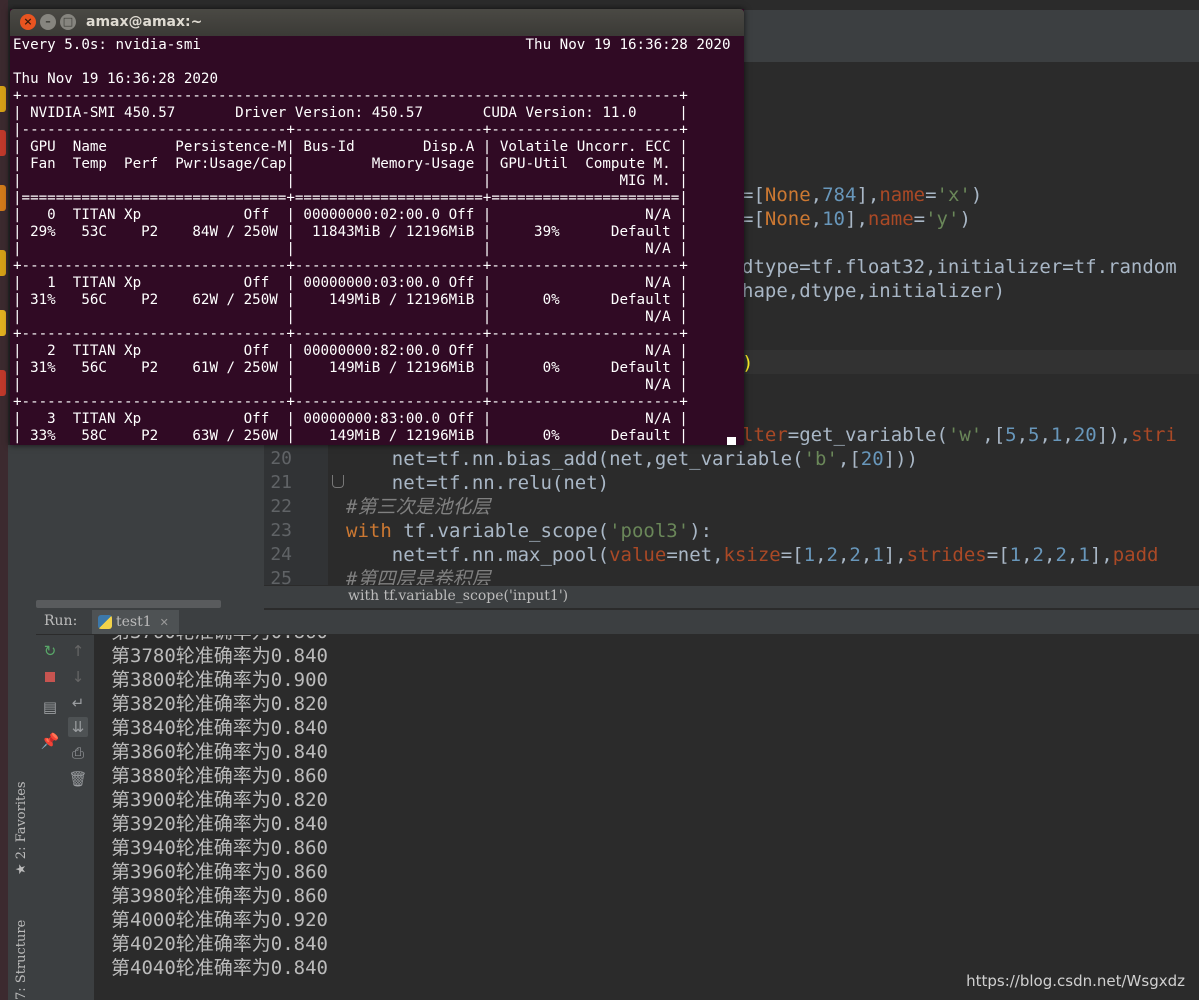  I want to click on structure-tab: 7: Structure, so click(21, 960).